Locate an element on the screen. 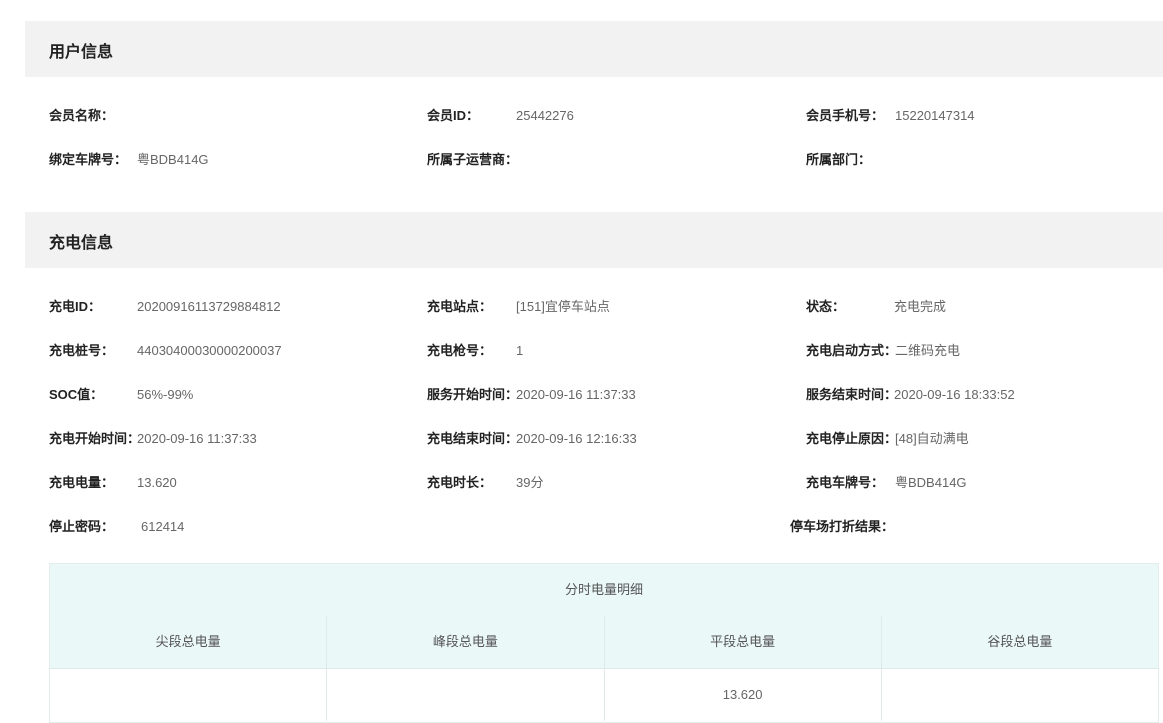  department-field: 所属部门： is located at coordinates (838, 160).